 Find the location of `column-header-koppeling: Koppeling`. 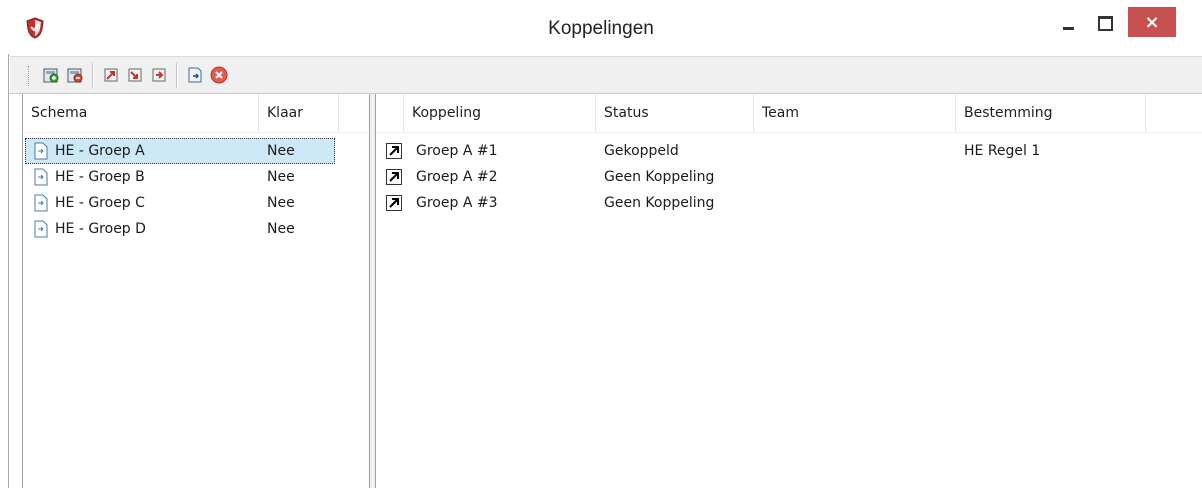

column-header-koppeling: Koppeling is located at coordinates (500, 113).